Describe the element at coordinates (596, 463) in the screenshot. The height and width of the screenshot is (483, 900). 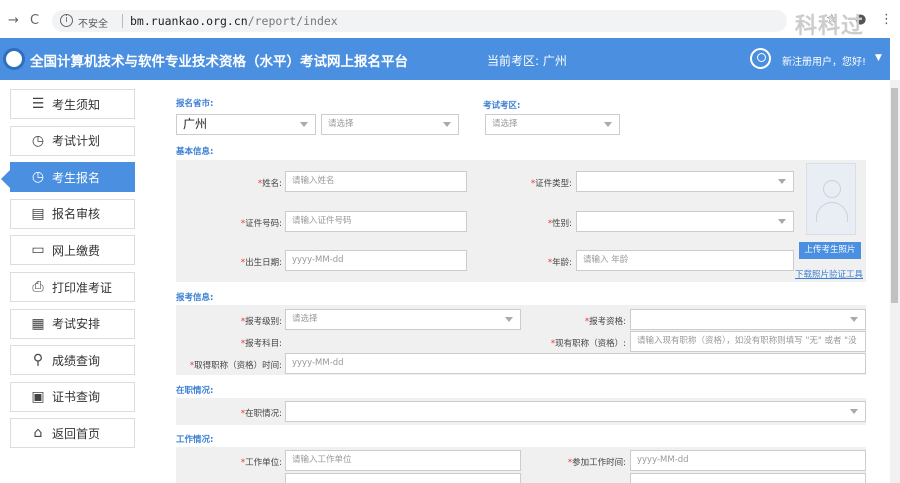
I see `work-start-label: *参加工作时间:` at that location.